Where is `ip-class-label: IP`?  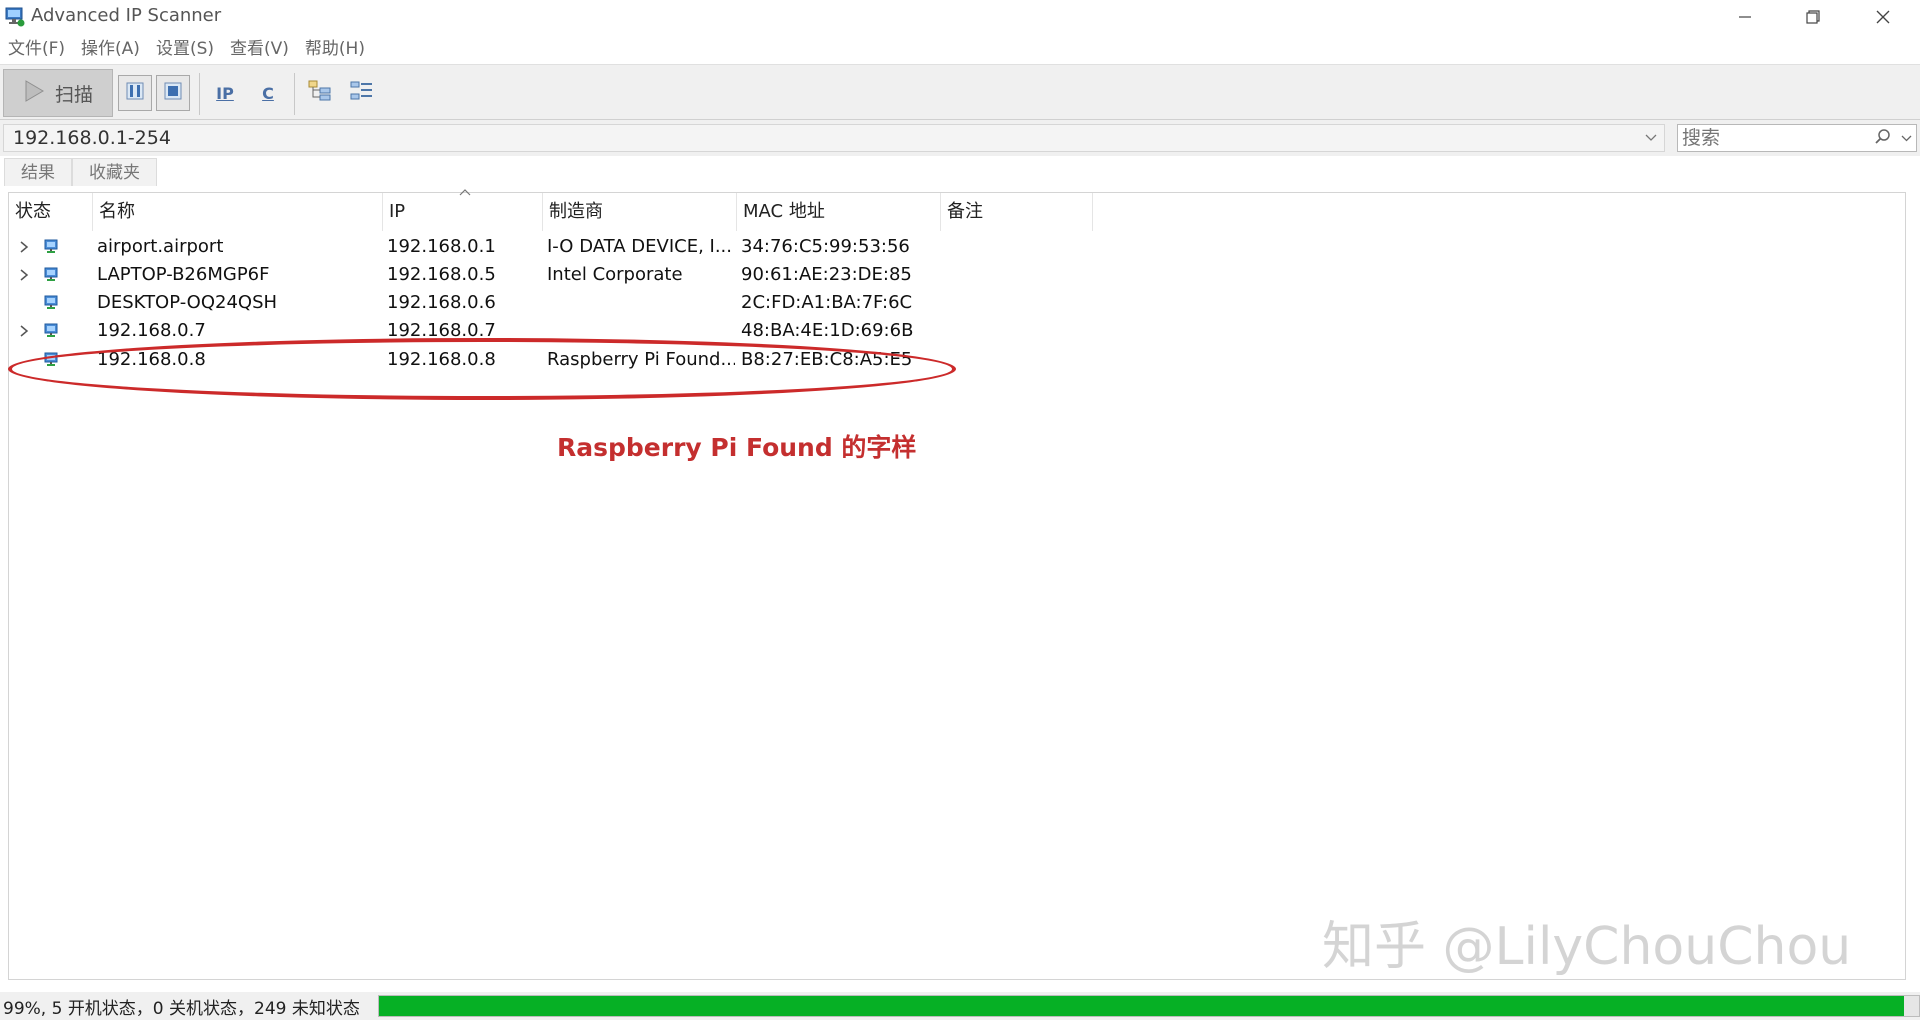
ip-class-label: IP is located at coordinates (225, 93).